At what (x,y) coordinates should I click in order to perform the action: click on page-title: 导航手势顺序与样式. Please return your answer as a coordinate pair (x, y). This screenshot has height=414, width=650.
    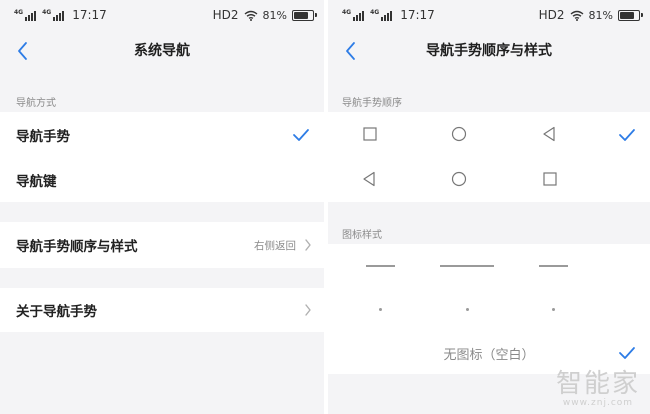
    Looking at the image, I should click on (489, 51).